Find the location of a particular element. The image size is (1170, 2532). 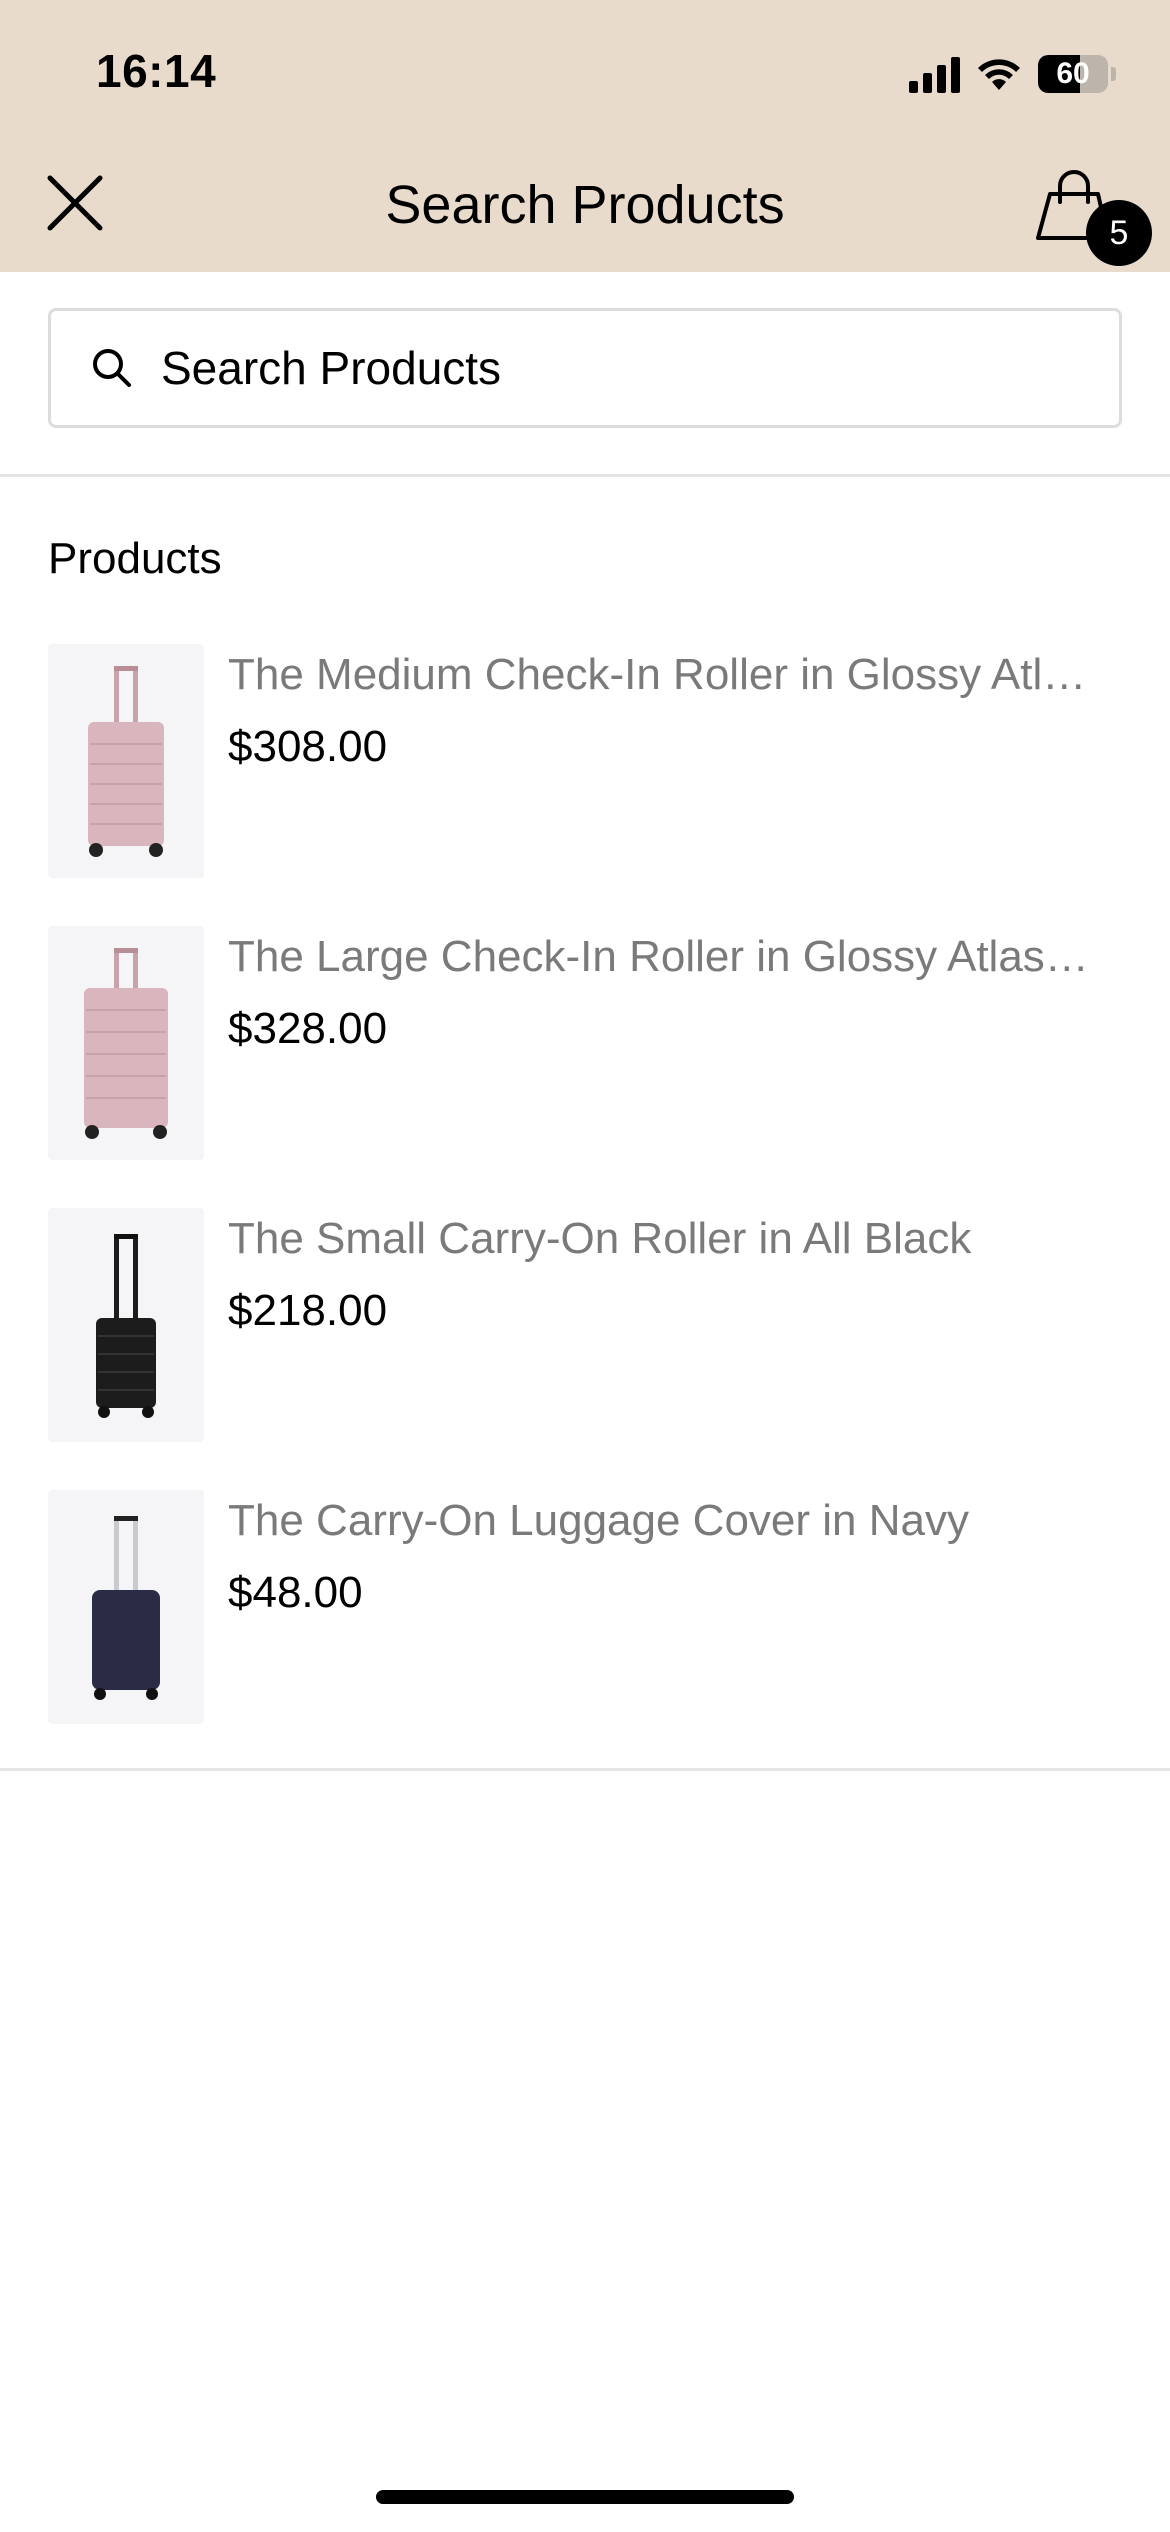

battery-icon: 60 is located at coordinates (1073, 74).